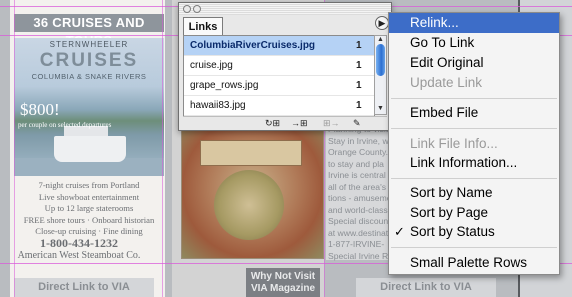 The width and height of the screenshot is (572, 297). I want to click on grape-bunch-image, so click(249, 205).